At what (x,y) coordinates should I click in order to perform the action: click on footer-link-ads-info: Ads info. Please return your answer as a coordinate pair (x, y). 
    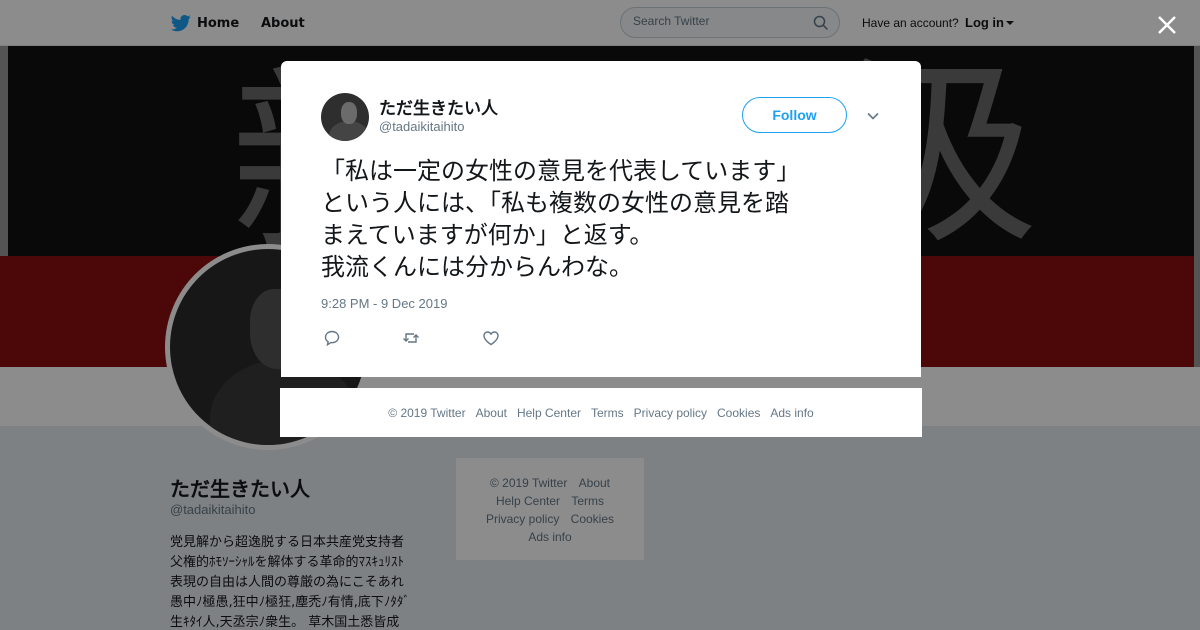
    Looking at the image, I should click on (791, 413).